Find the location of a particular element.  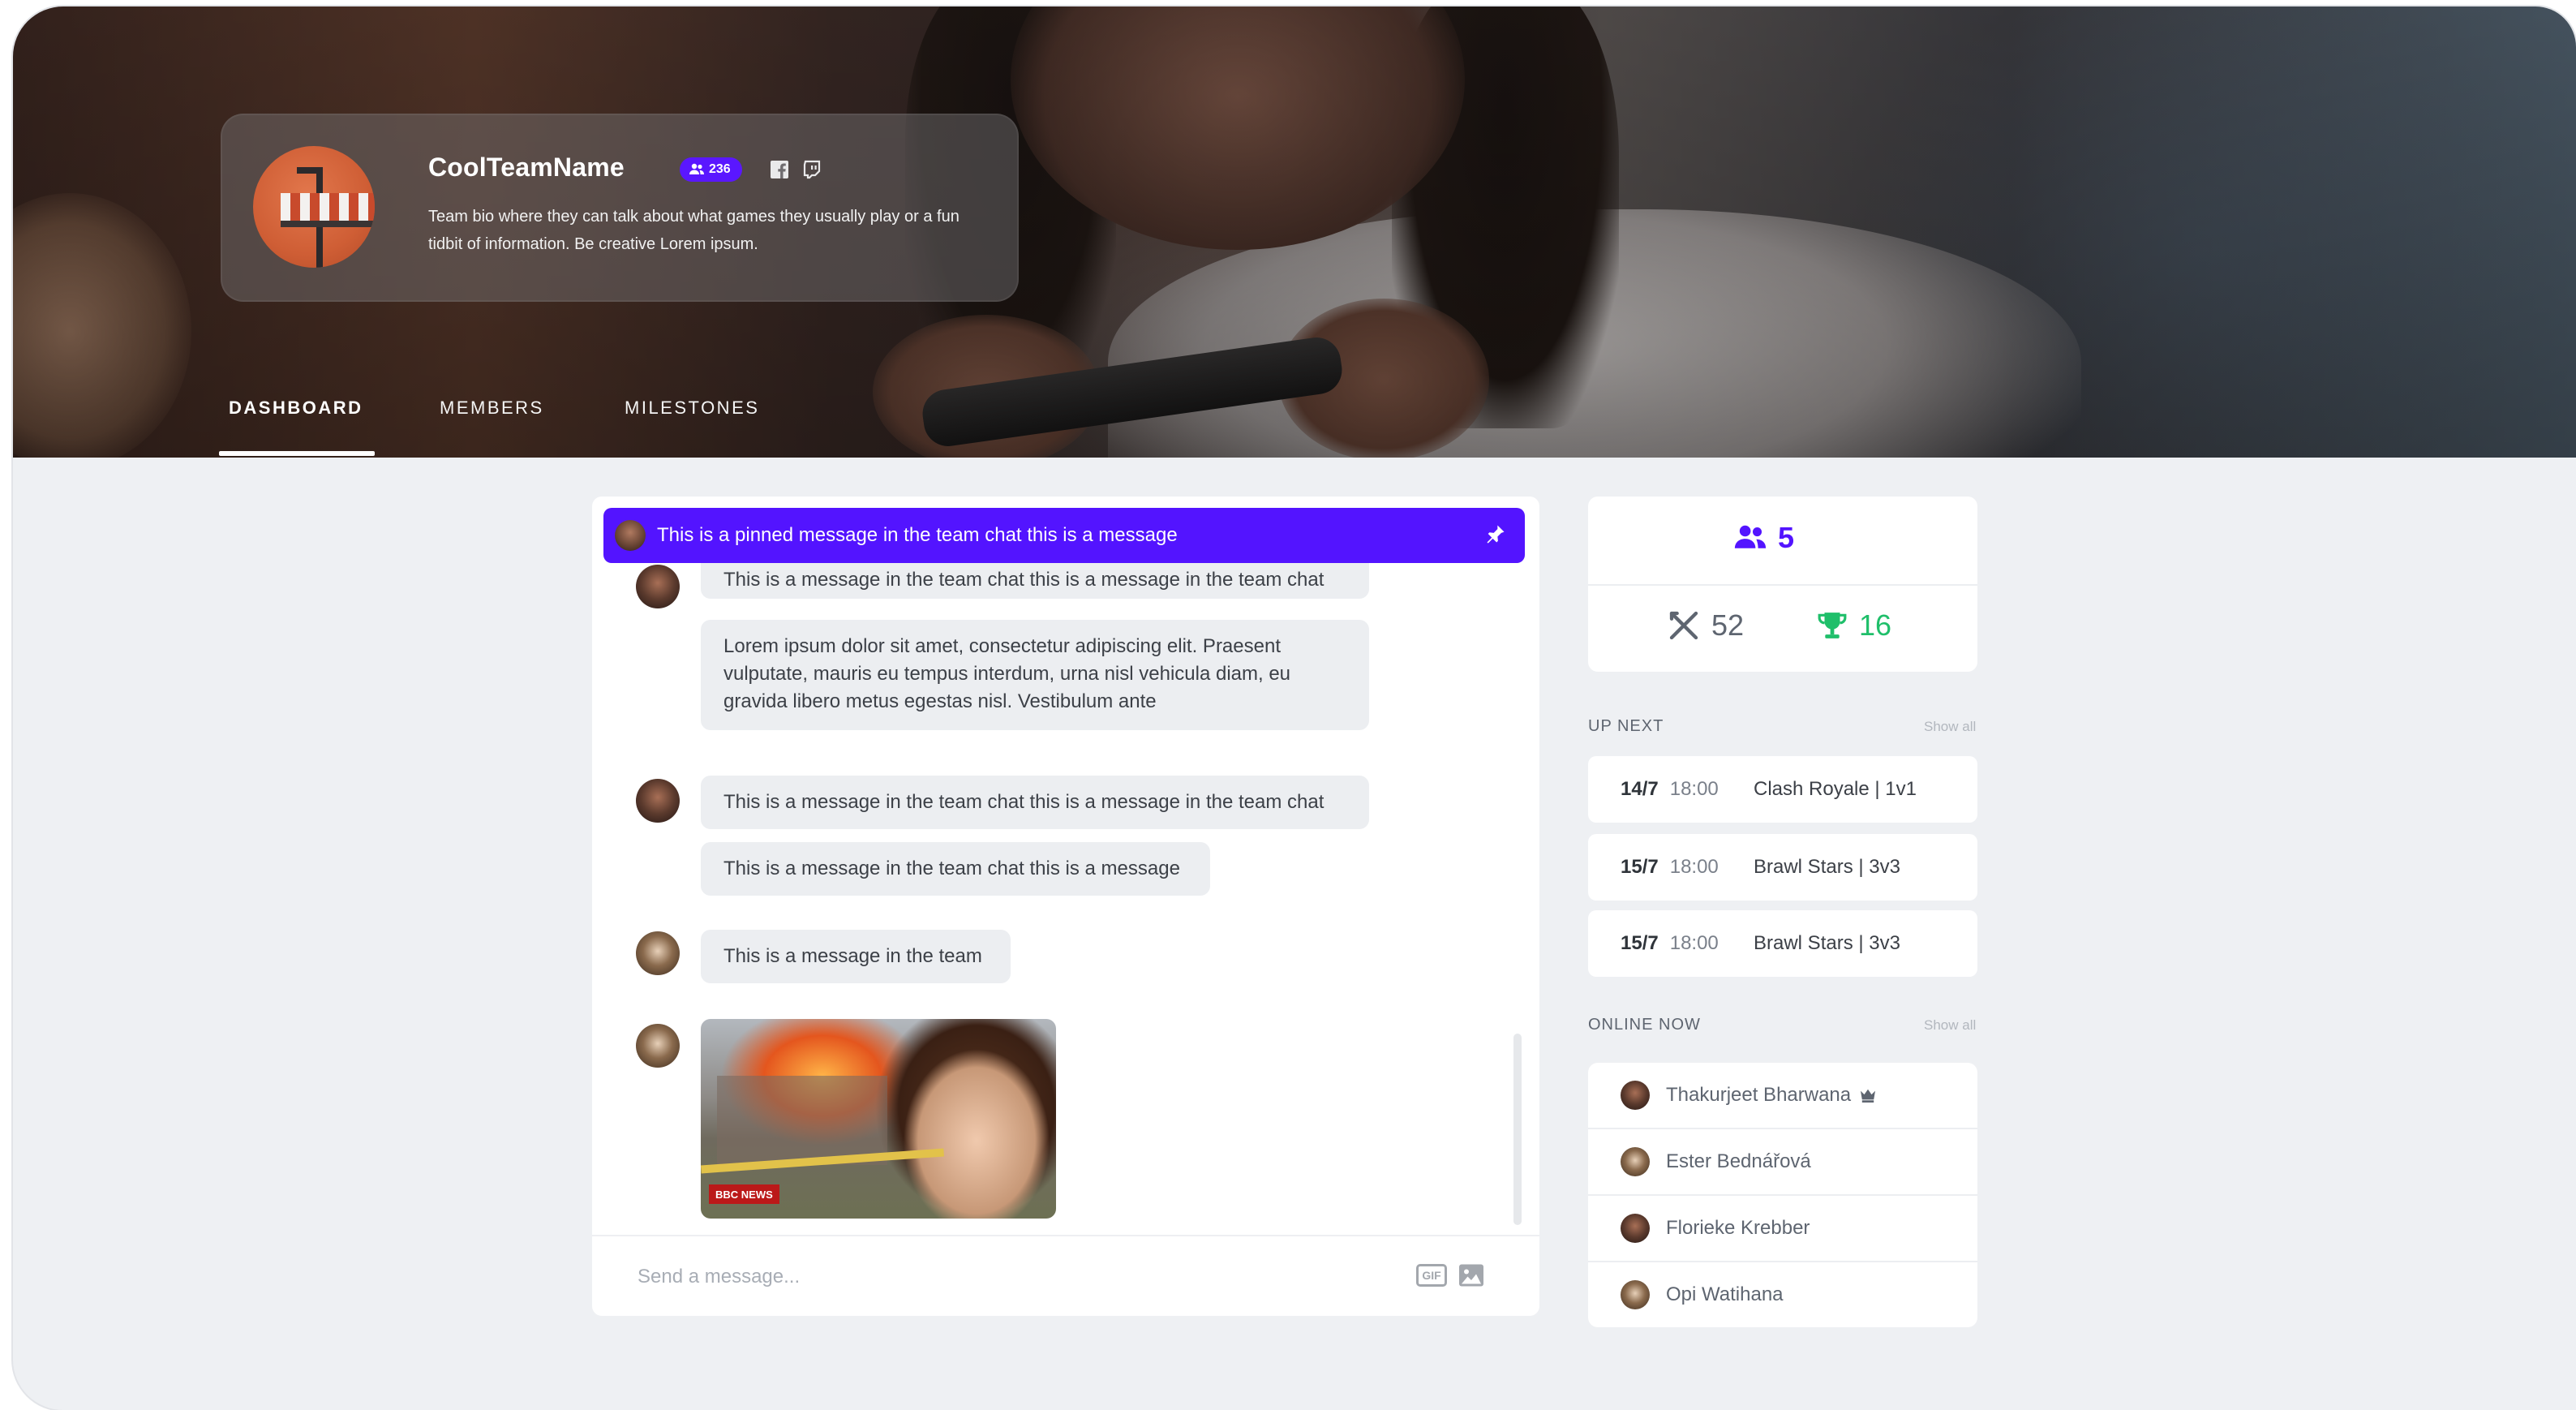

crossed-swords-icon is located at coordinates (1683, 625).